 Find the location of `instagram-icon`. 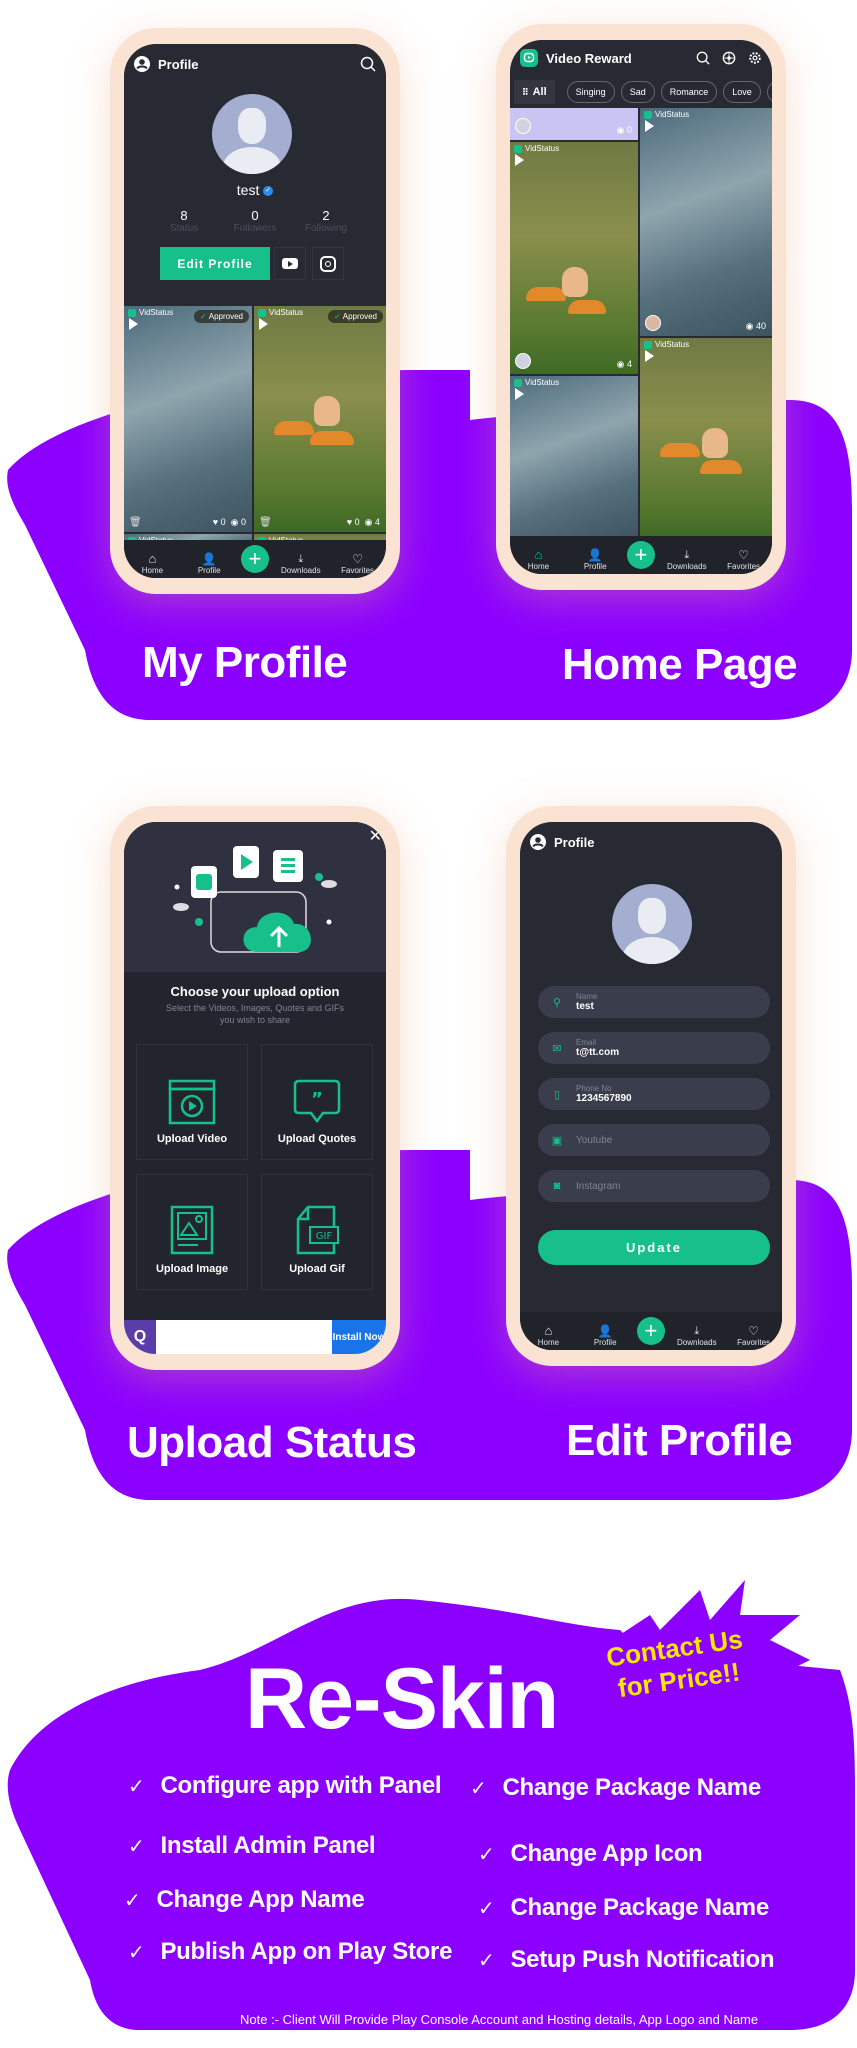

instagram-icon is located at coordinates (328, 263).